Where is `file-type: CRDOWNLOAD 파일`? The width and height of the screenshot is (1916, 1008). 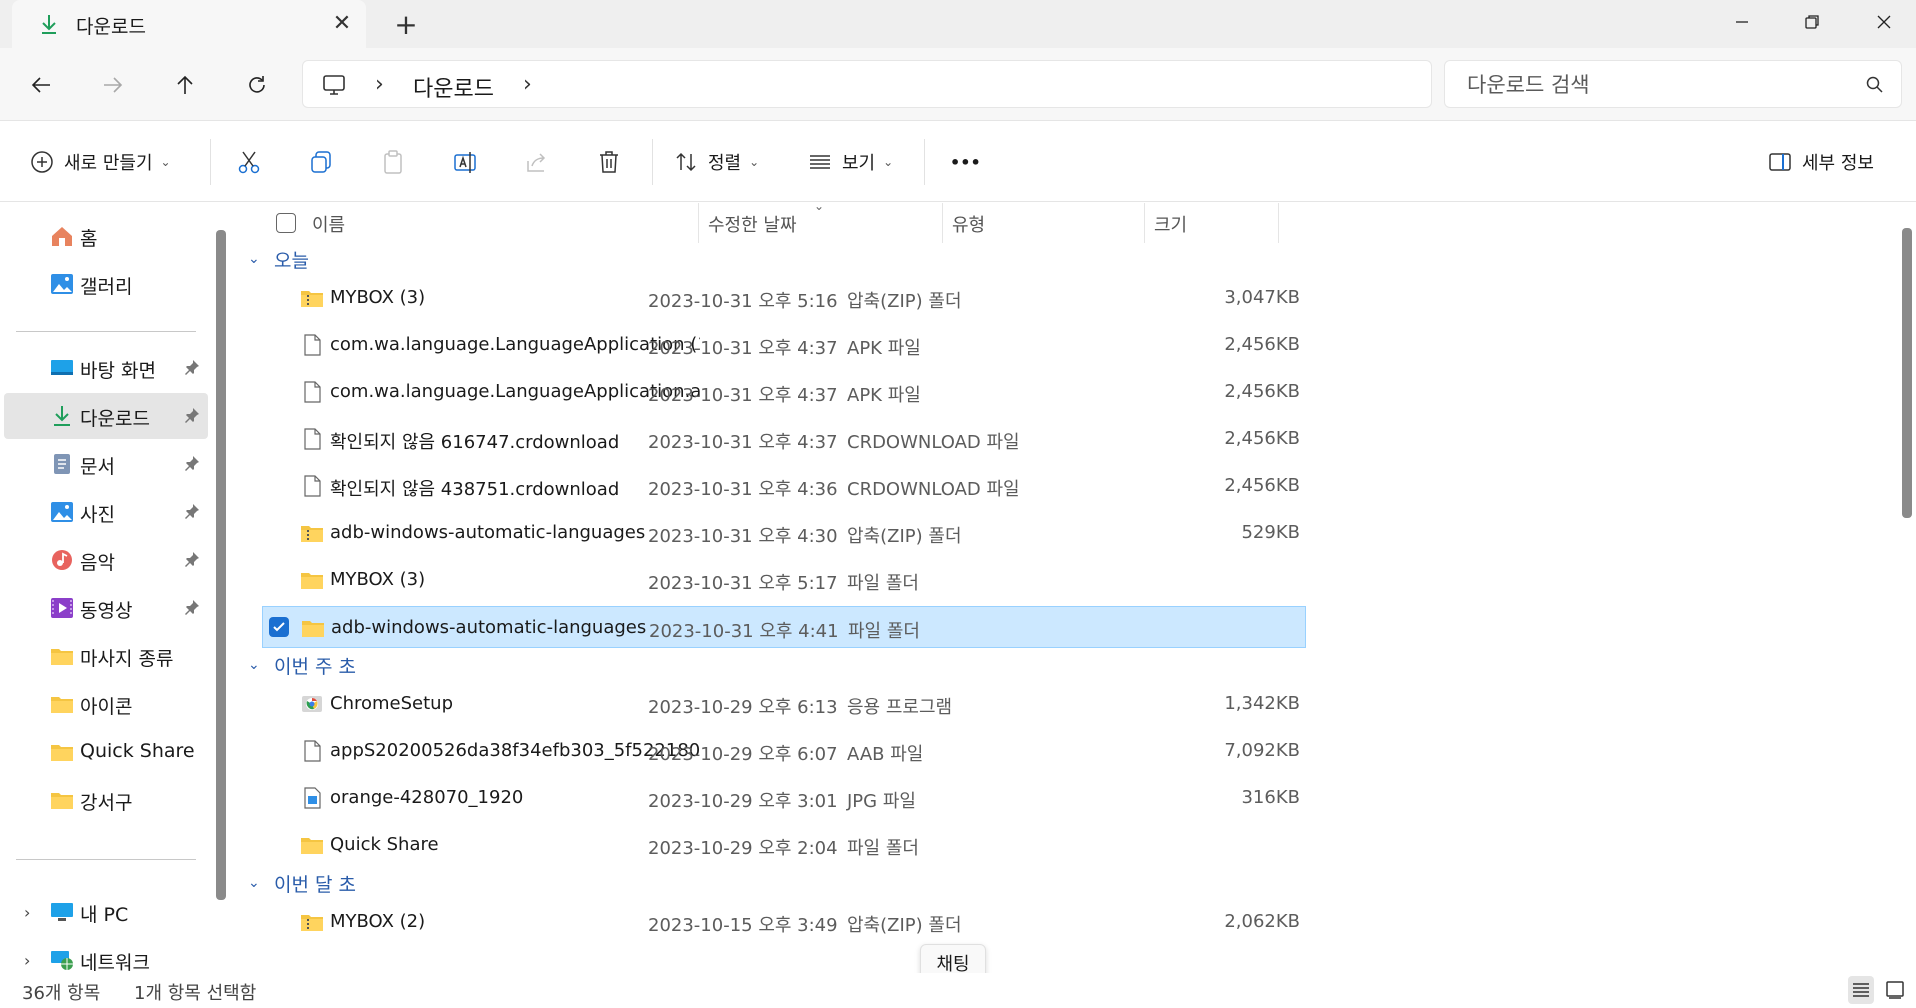 file-type: CRDOWNLOAD 파일 is located at coordinates (933, 442).